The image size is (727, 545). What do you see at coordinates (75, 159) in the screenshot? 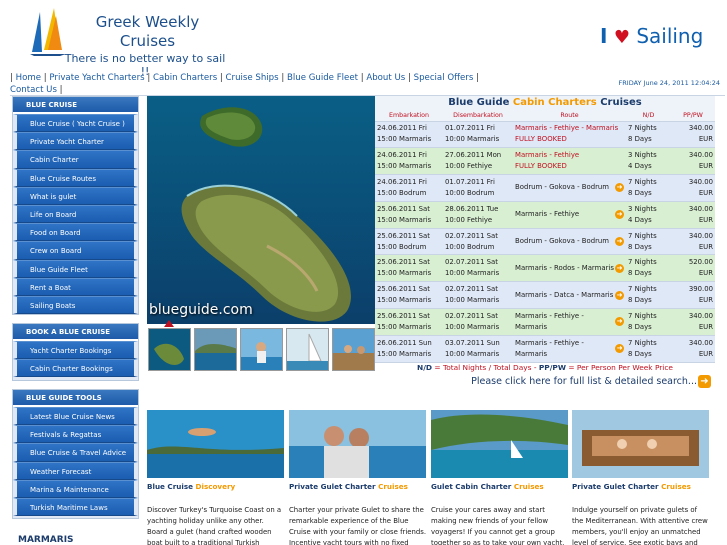
I see `sidebar-item-cabin-charter: Cabin Charter` at bounding box center [75, 159].